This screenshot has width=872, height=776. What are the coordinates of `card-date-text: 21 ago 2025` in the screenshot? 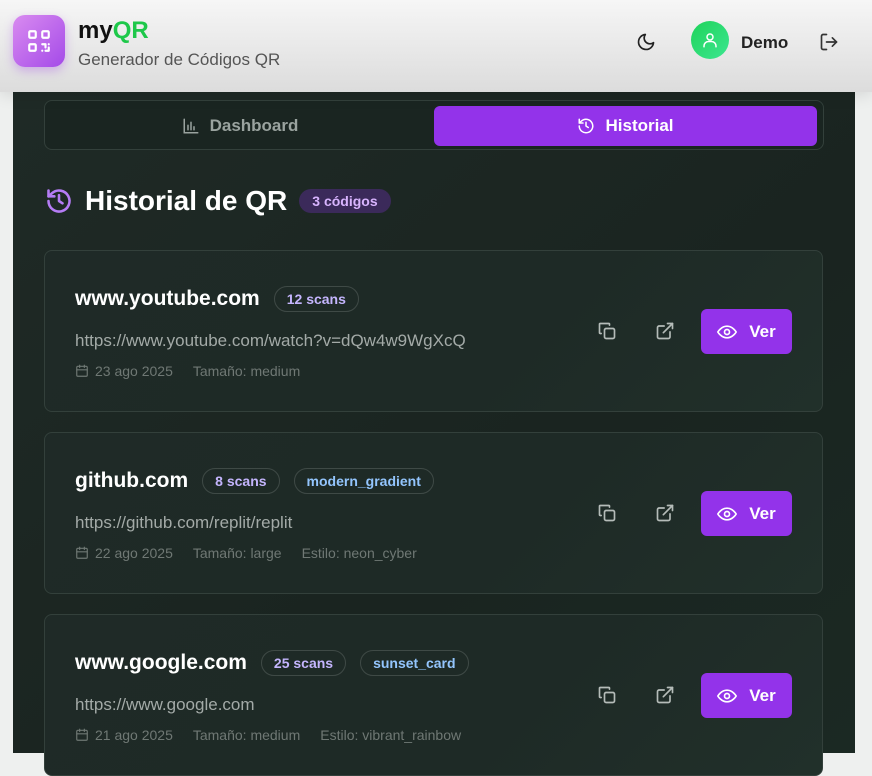 It's located at (134, 735).